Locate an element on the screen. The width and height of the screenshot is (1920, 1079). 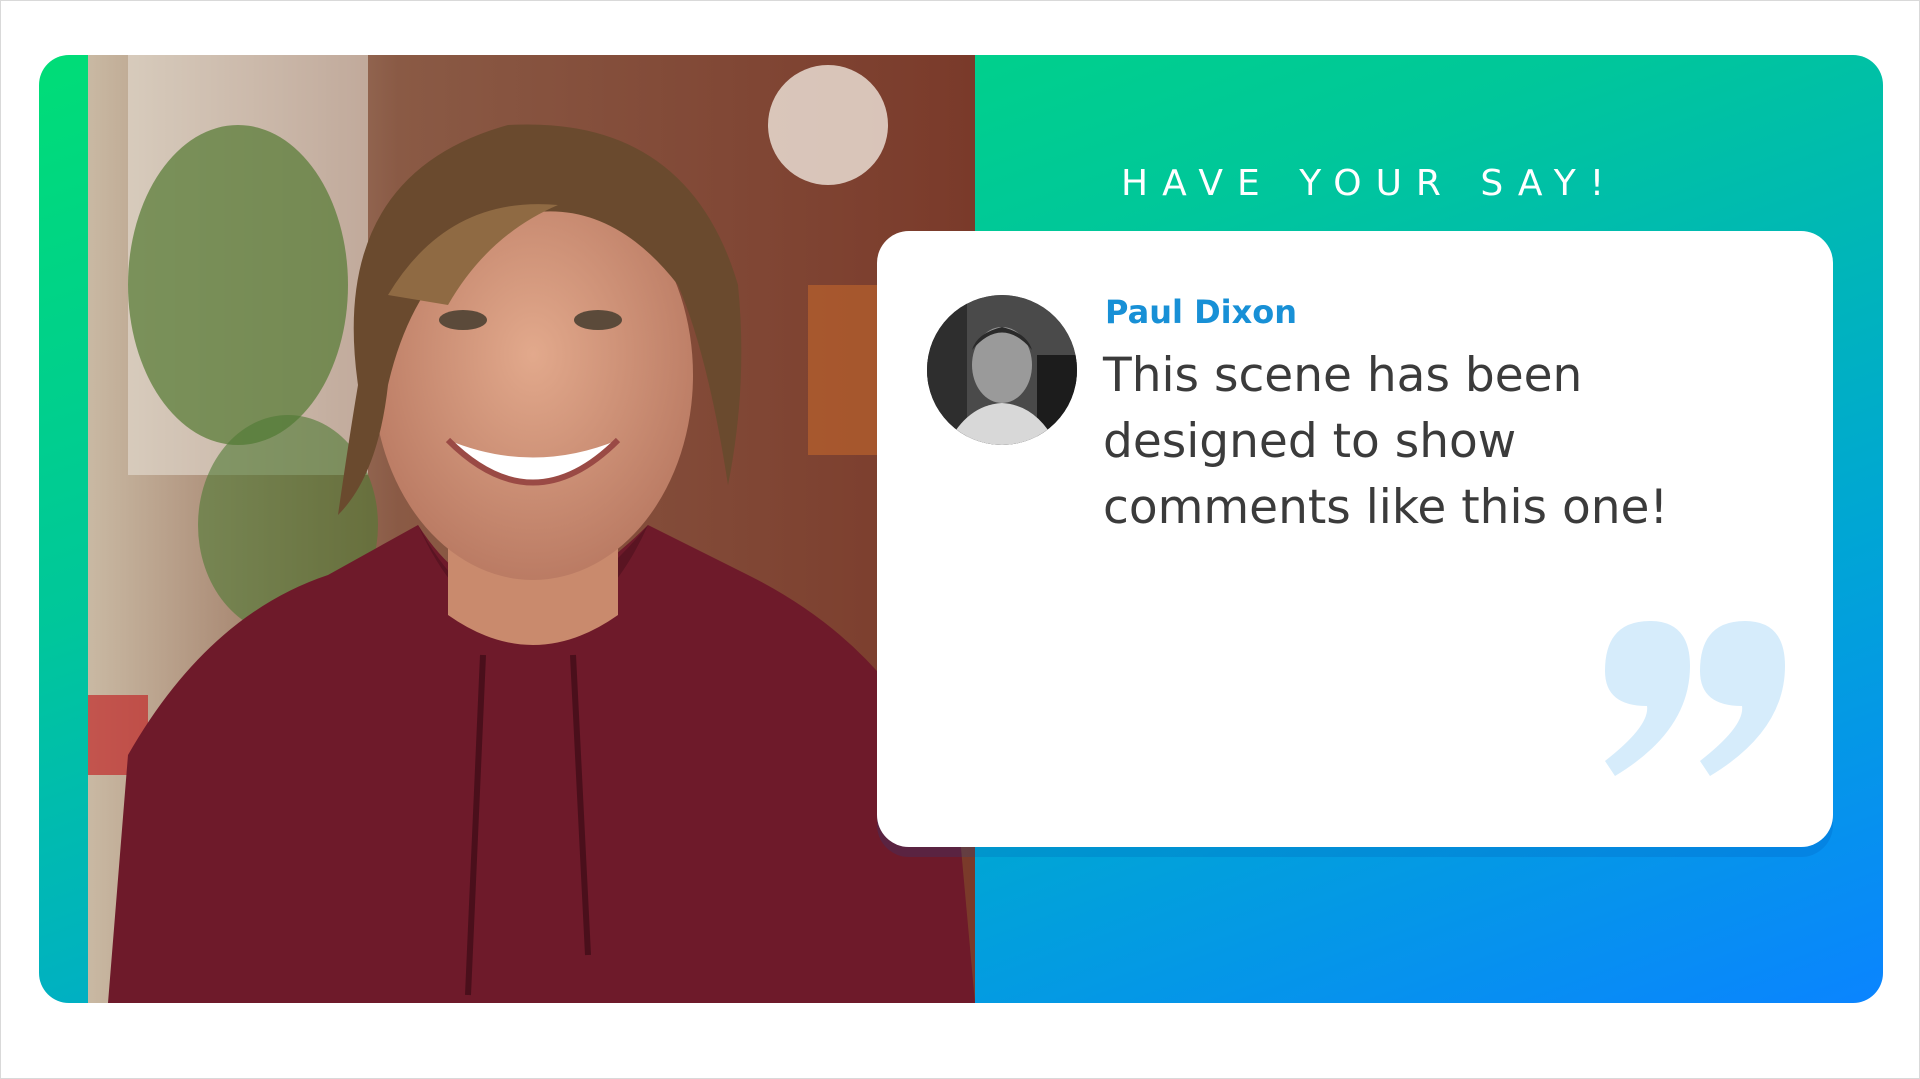
have-your-say-heading: HAVE YOUR SAY! is located at coordinates (1370, 183).